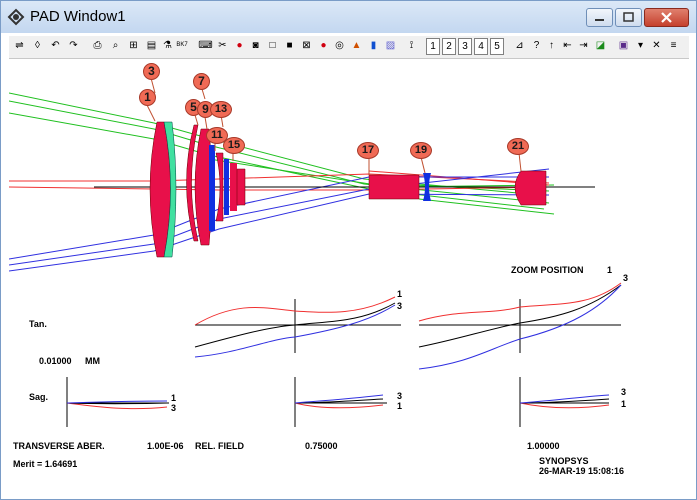 The image size is (697, 500). I want to click on zoom-position-value: 1, so click(610, 270).